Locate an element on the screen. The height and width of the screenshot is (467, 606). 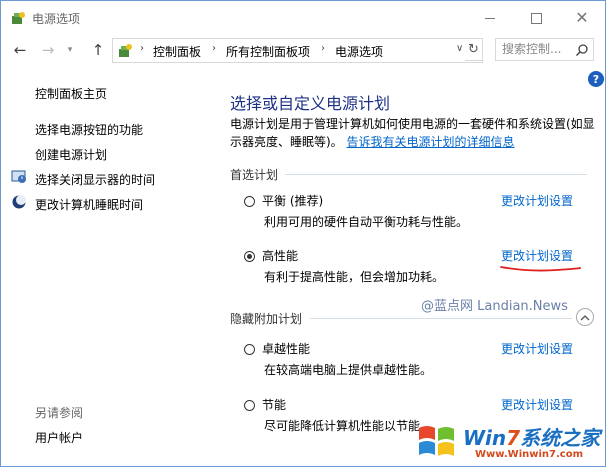
power-options-icon is located at coordinates (18, 18).